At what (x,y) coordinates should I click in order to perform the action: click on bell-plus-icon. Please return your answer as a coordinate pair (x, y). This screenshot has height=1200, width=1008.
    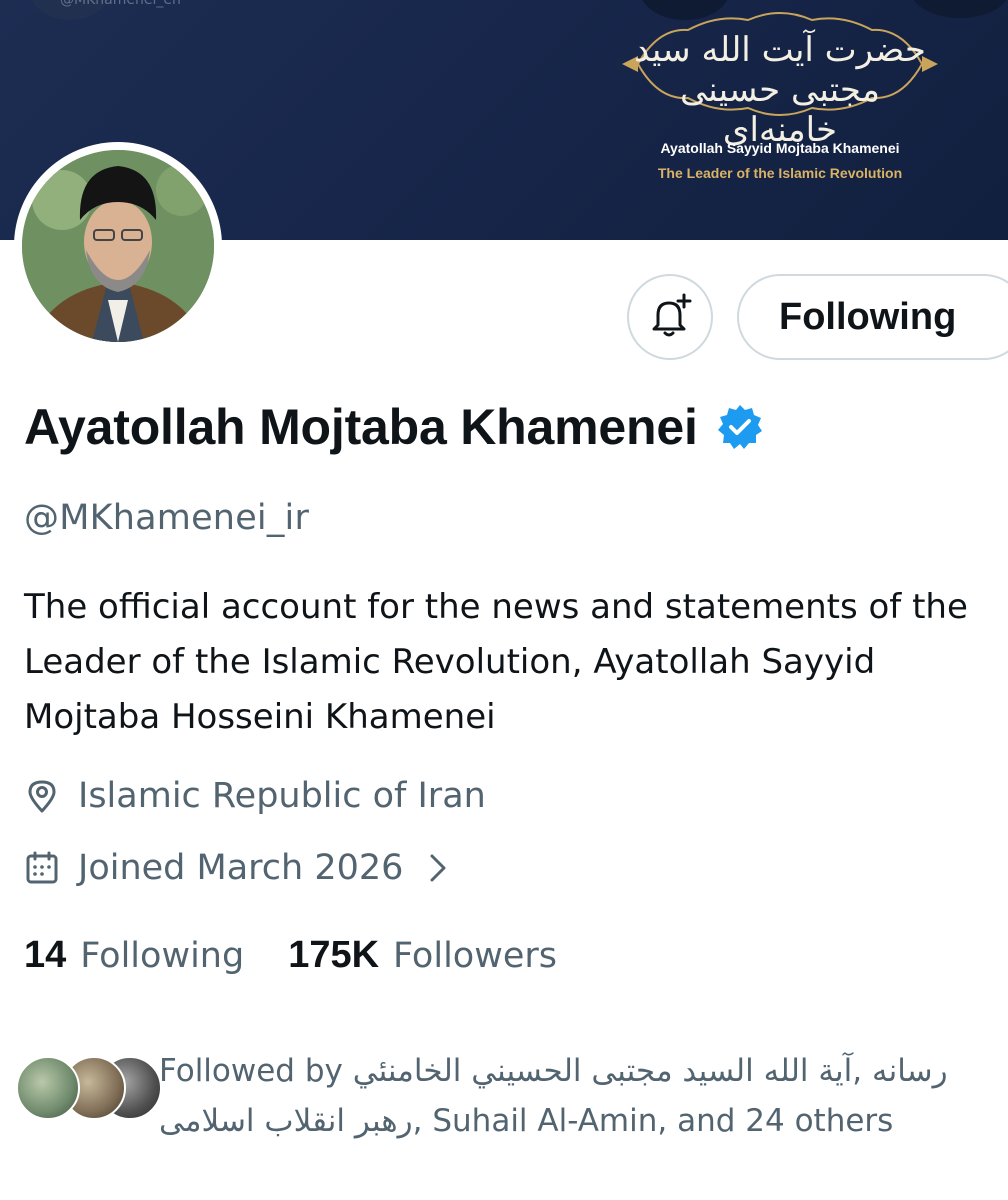
    Looking at the image, I should click on (672, 315).